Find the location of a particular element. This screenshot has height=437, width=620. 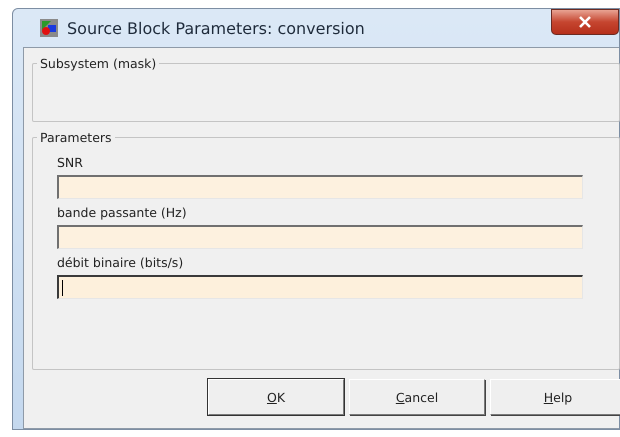

window-title: Source Block Parameters: conversion is located at coordinates (216, 28).